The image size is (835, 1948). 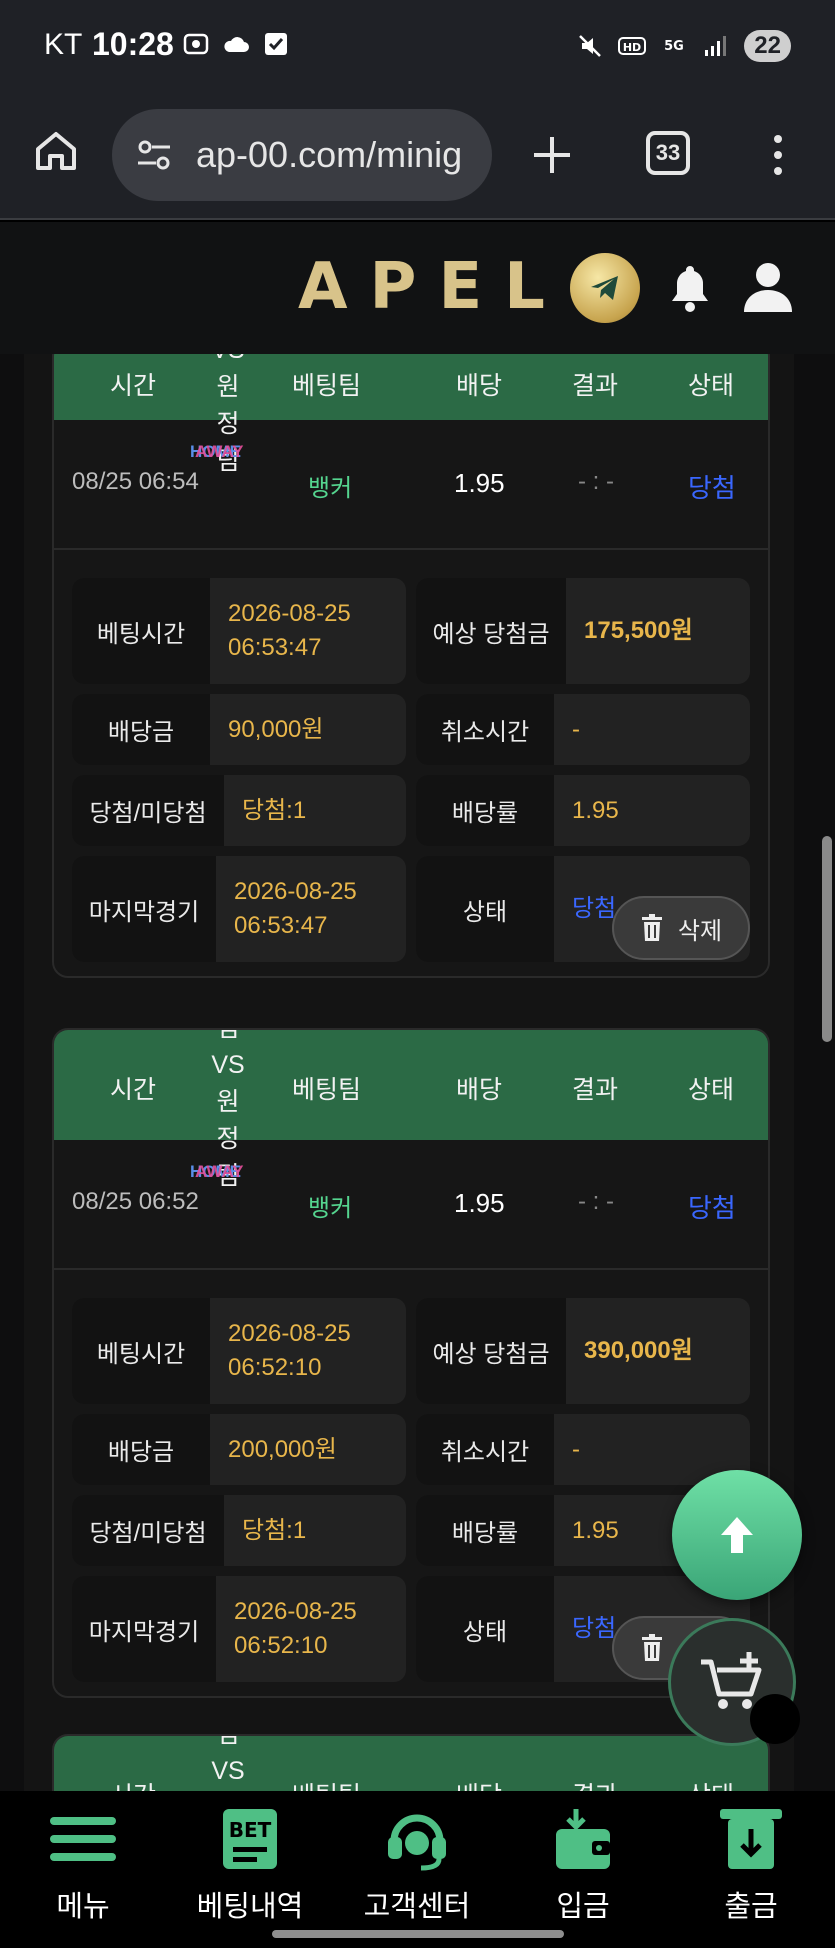 I want to click on carrier-label: KT, so click(x=63, y=44).